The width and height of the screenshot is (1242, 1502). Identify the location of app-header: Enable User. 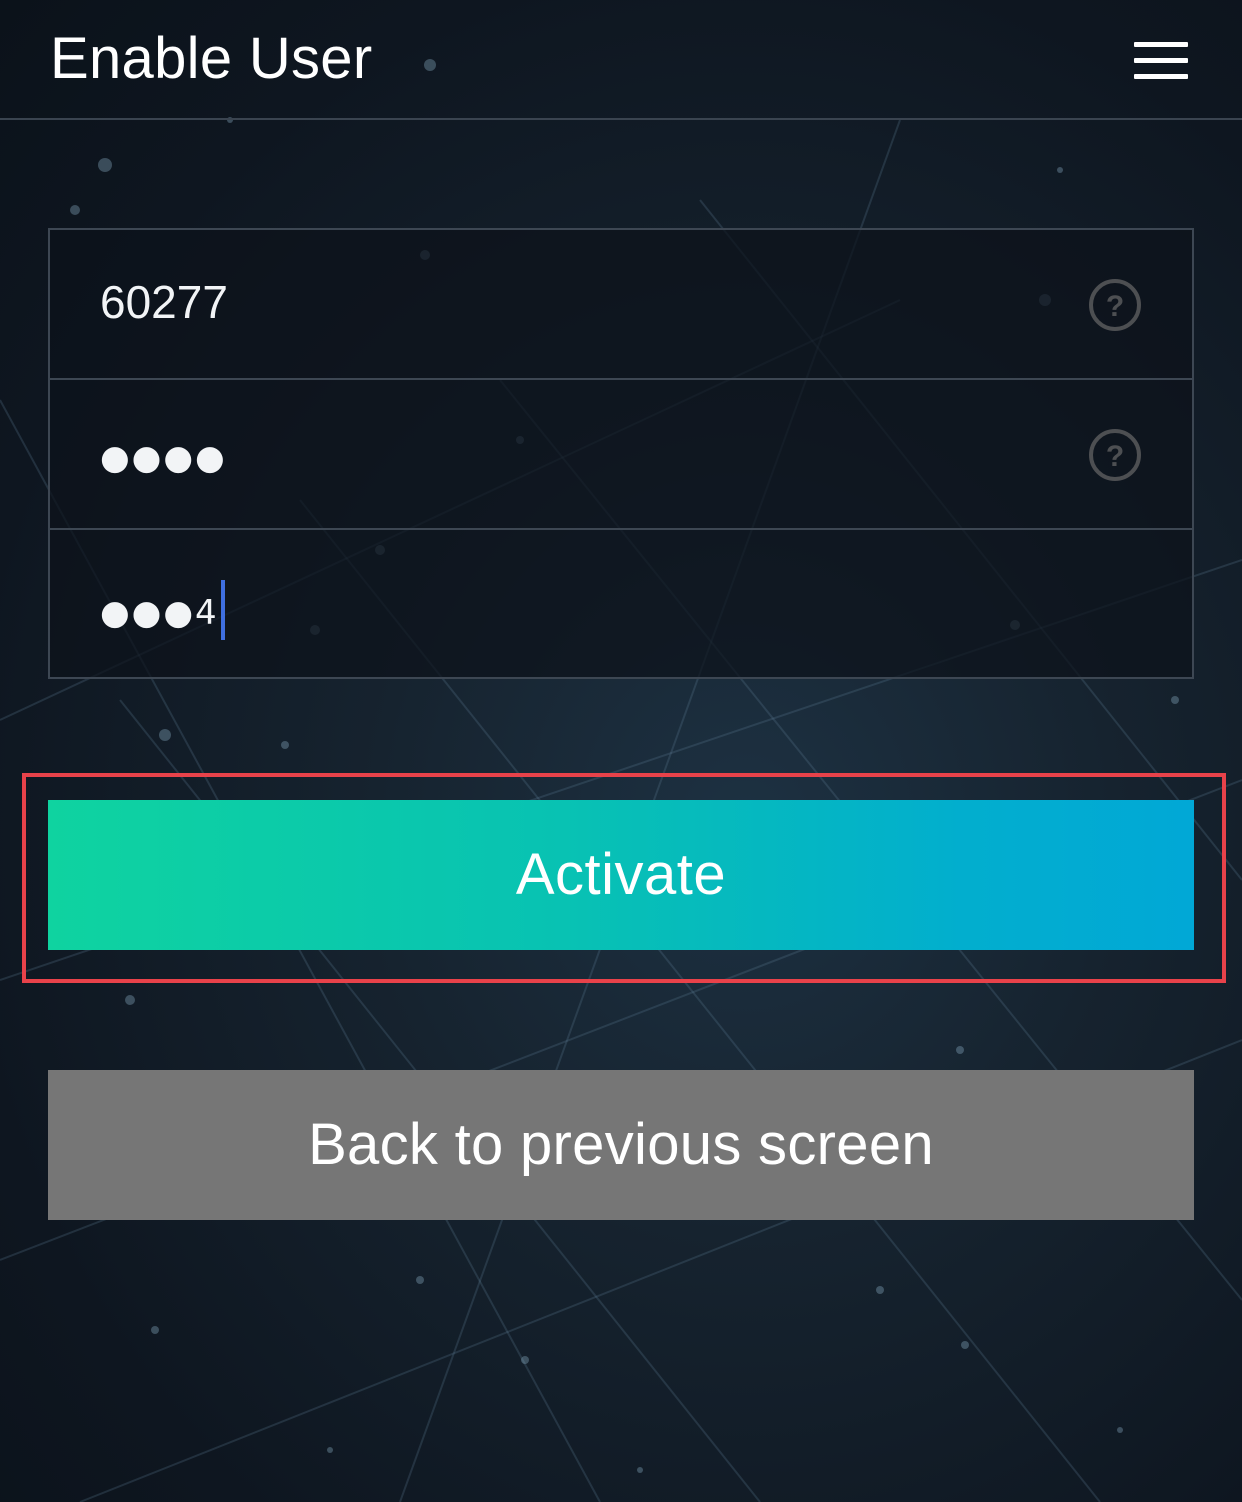
(621, 60).